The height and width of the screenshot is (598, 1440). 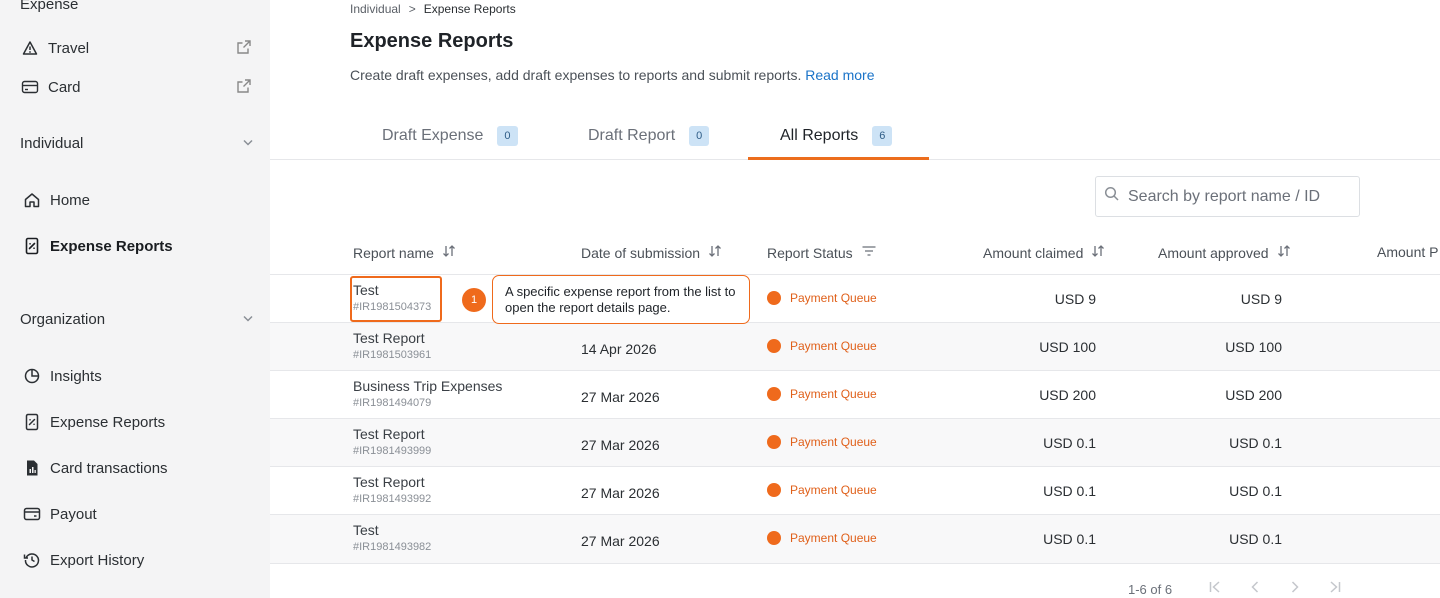 What do you see at coordinates (139, 376) in the screenshot?
I see `sidebar-item-insights: Insights` at bounding box center [139, 376].